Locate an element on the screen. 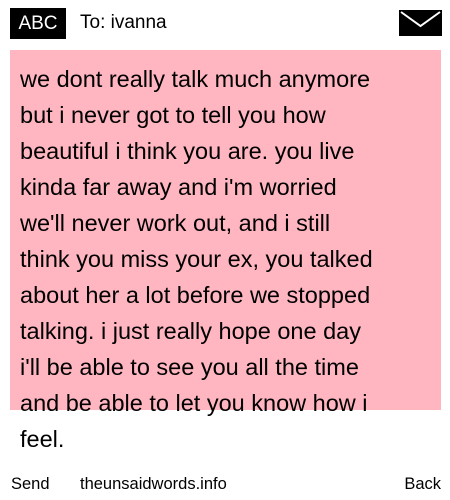 This screenshot has width=450, height=500. message-line: beautiful i think you are. you live is located at coordinates (187, 151).